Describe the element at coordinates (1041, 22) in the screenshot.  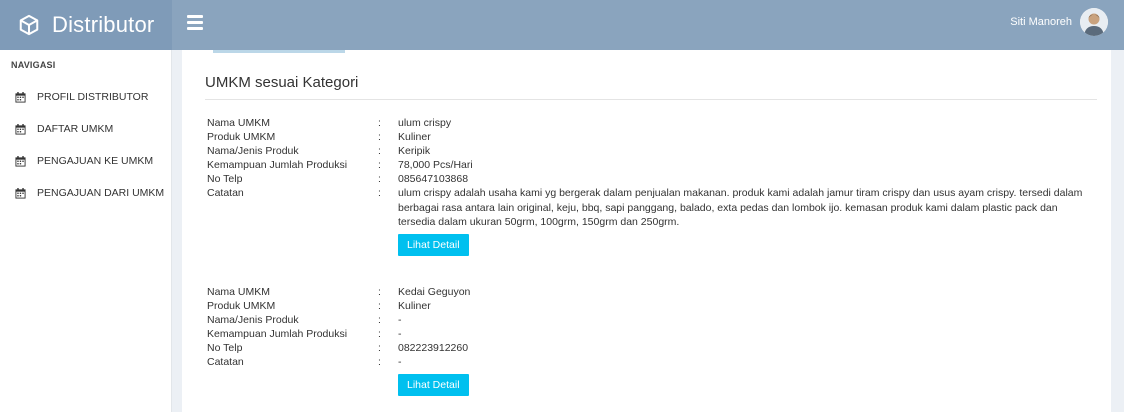
I see `user-name: Siti Manoreh` at that location.